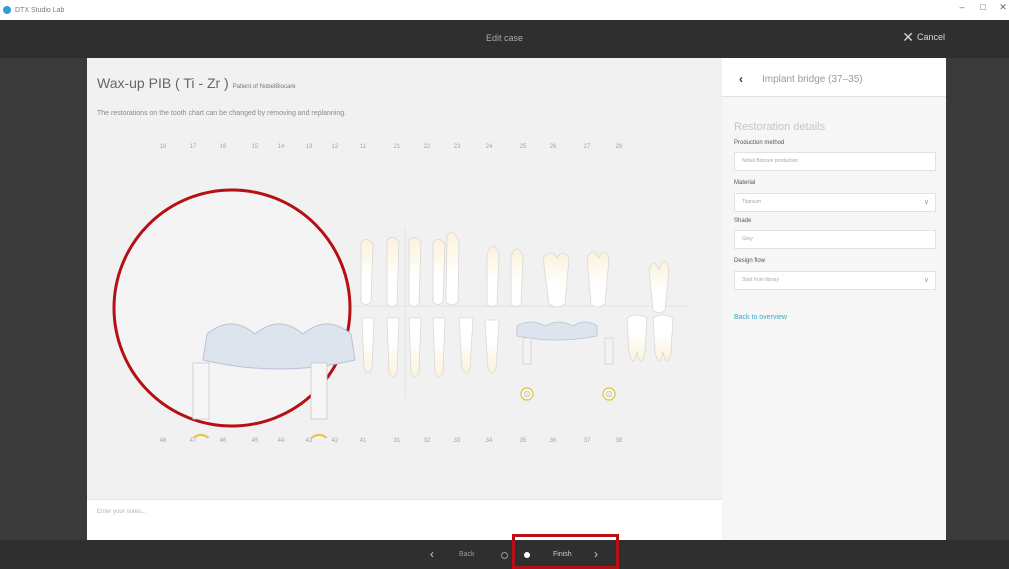 The height and width of the screenshot is (569, 1009). Describe the element at coordinates (335, 147) in the screenshot. I see `upper-tooth-number: 12` at that location.